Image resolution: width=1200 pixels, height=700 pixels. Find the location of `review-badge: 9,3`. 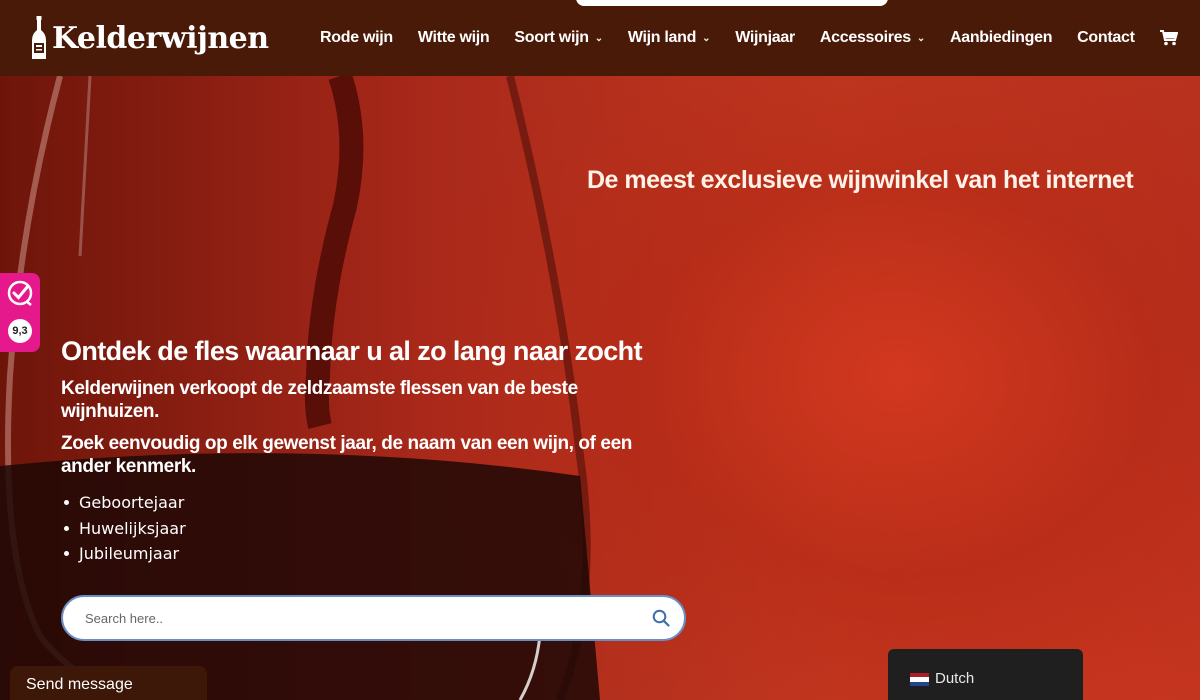

review-badge: 9,3 is located at coordinates (20, 312).